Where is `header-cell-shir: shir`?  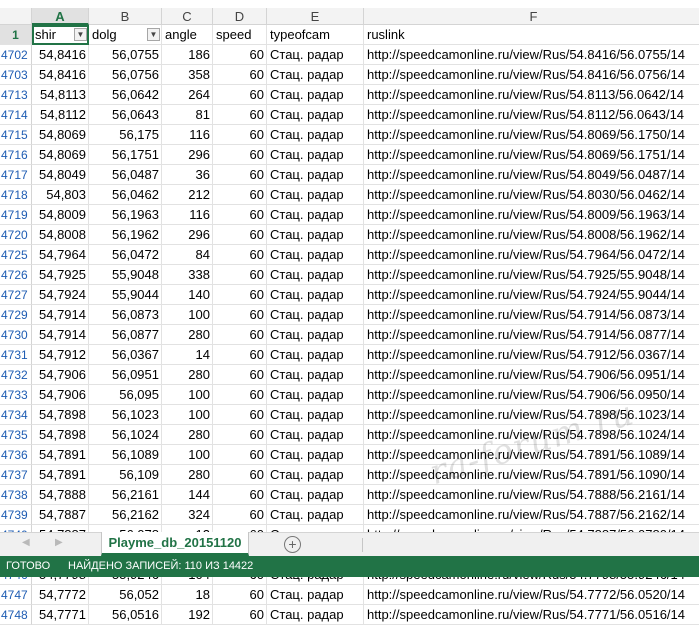 header-cell-shir: shir is located at coordinates (60, 35).